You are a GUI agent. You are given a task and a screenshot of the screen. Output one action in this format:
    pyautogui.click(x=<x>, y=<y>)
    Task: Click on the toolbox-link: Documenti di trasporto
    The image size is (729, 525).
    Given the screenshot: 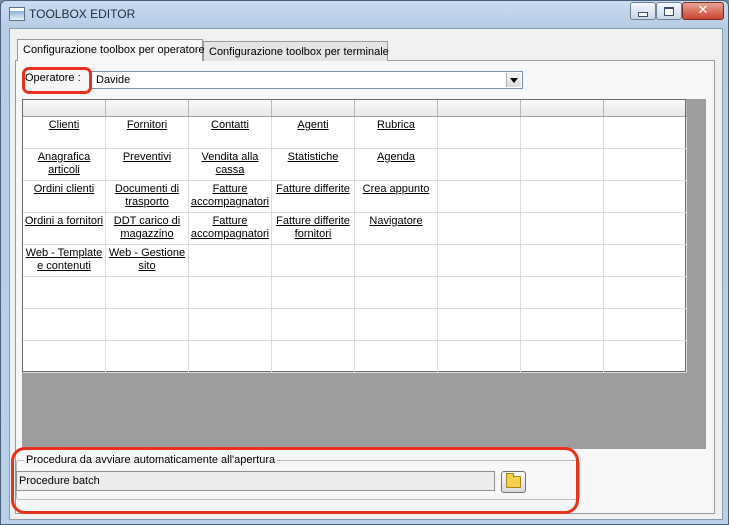 What is the action you would take?
    pyautogui.click(x=147, y=195)
    